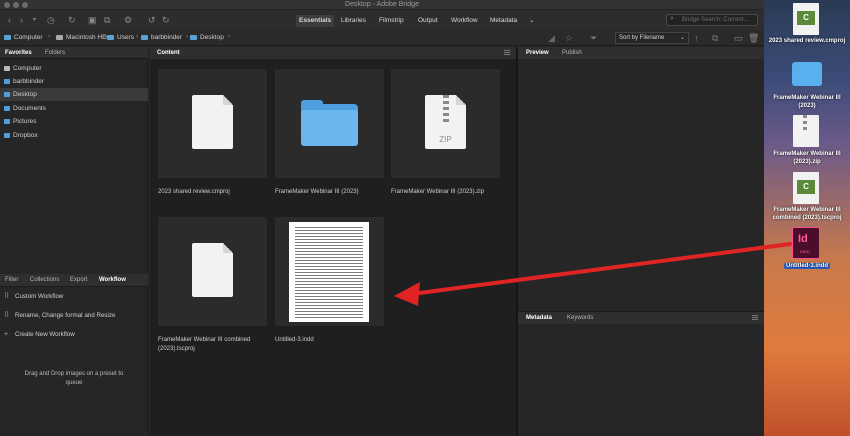  I want to click on desktop-item-indd: Id INDD, so click(806, 243).